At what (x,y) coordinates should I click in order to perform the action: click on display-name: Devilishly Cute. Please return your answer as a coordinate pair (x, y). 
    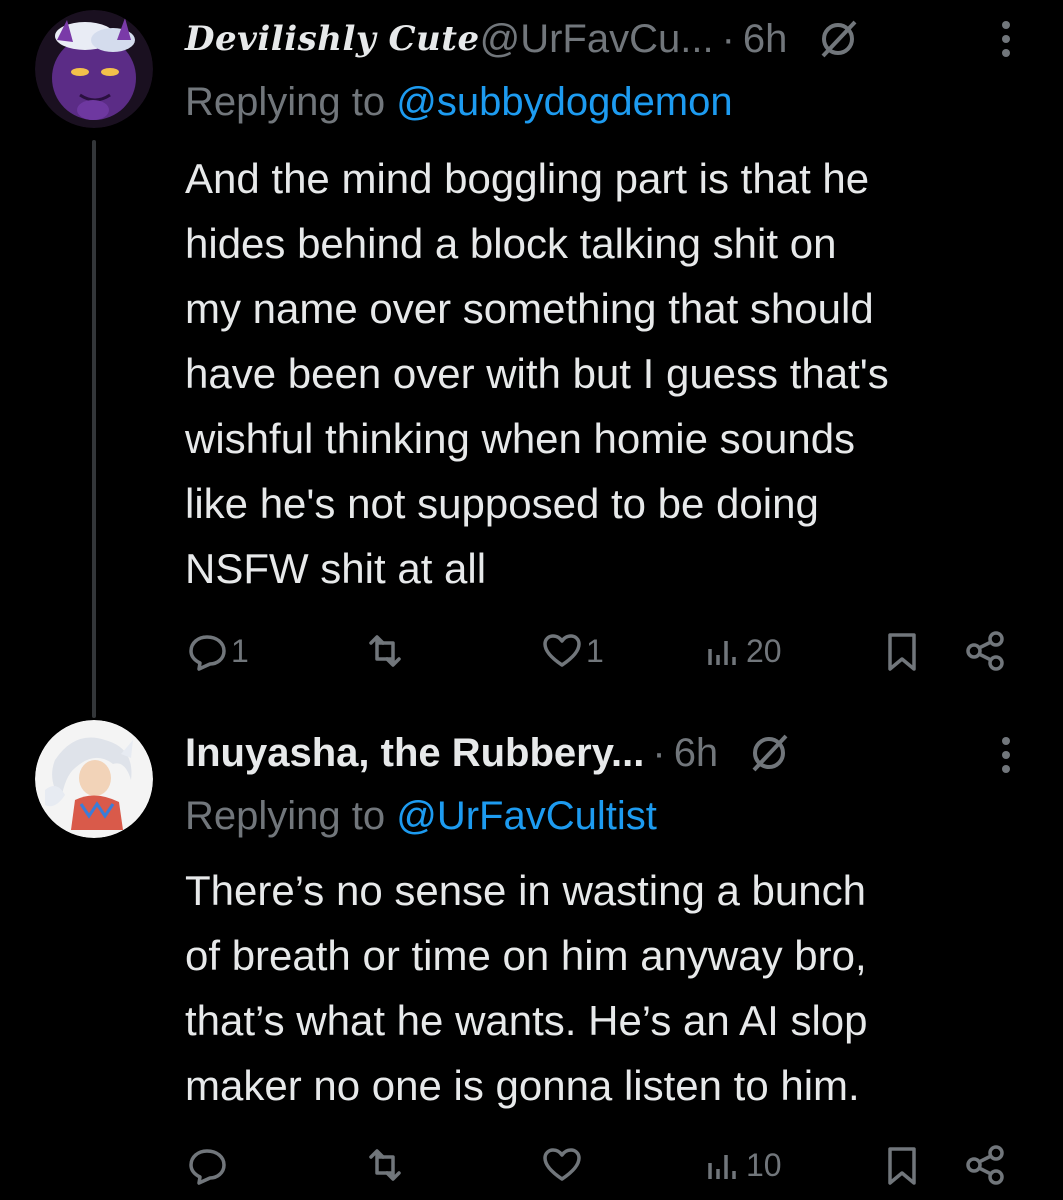
    Looking at the image, I should click on (332, 39).